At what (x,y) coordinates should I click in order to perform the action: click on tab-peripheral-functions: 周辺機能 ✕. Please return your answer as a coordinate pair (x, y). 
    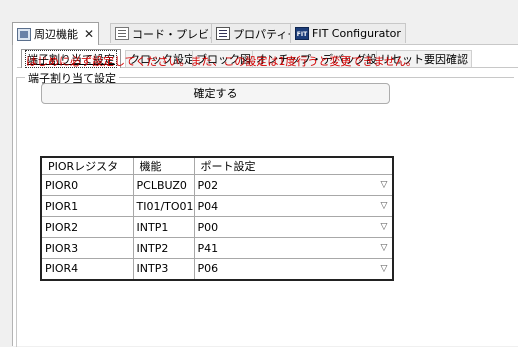
    Looking at the image, I should click on (56, 33).